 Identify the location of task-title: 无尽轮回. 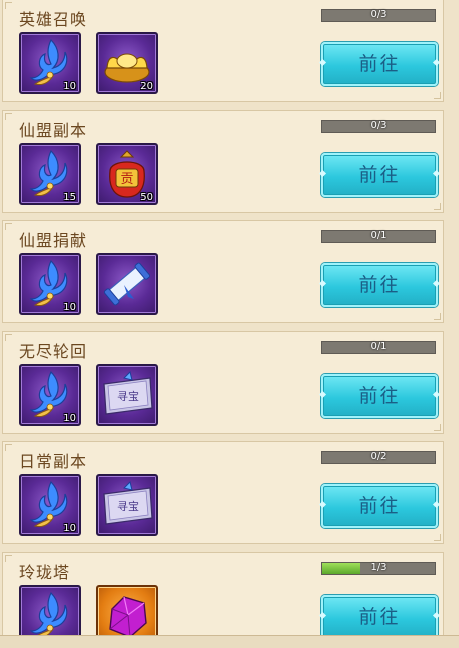
(53, 351).